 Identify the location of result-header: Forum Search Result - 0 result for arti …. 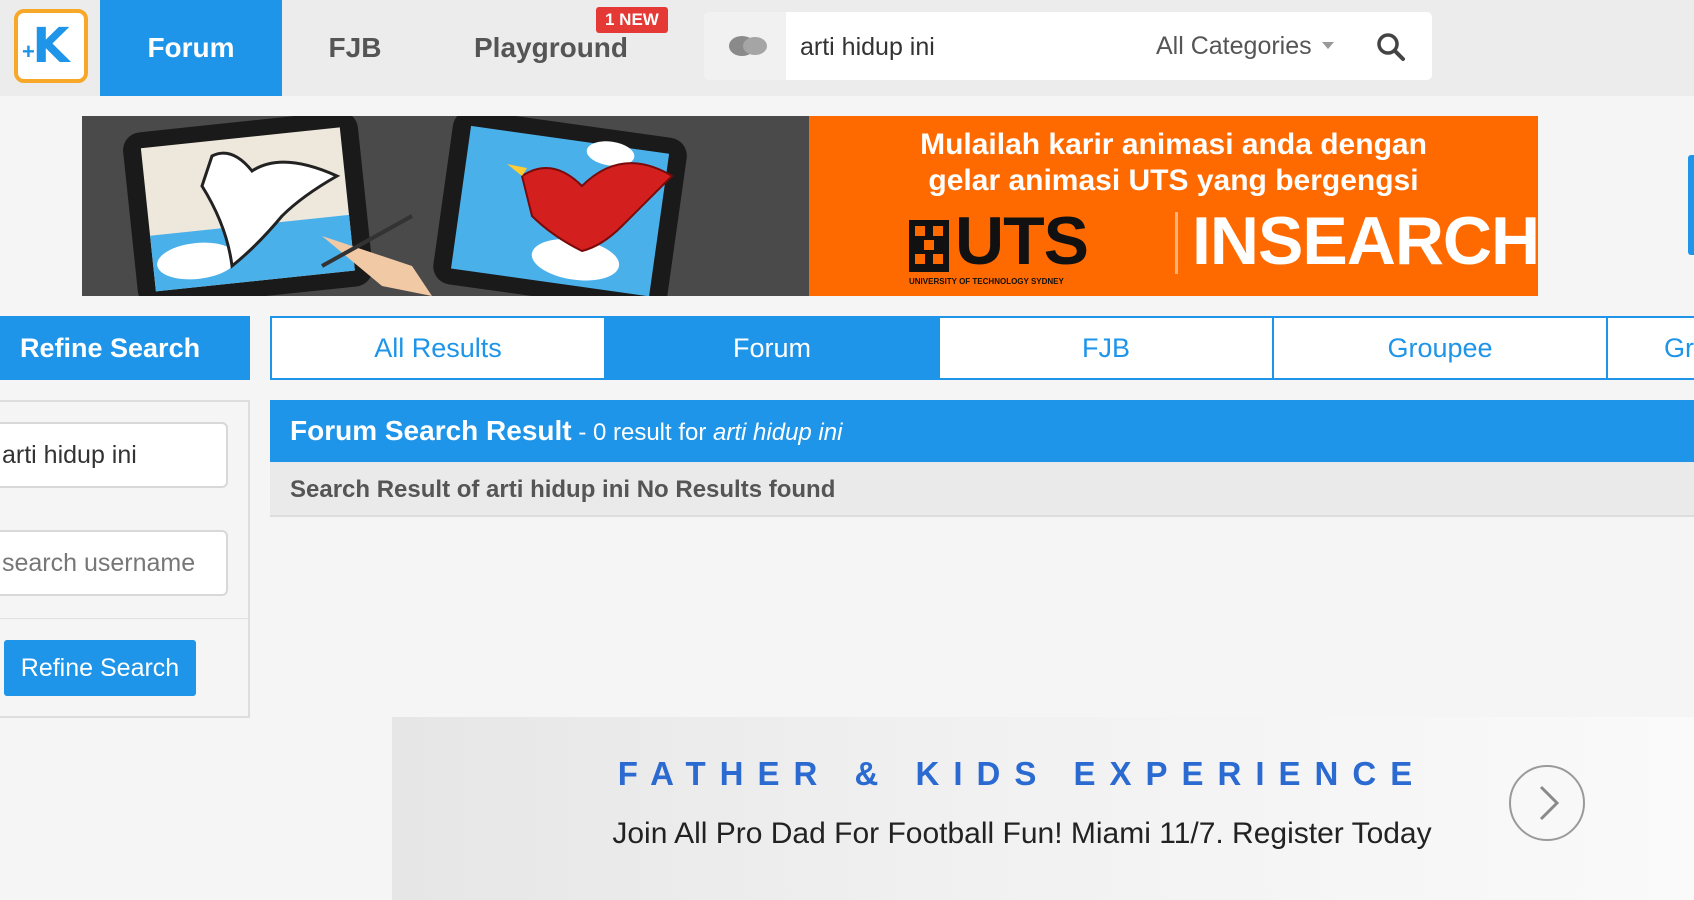
(982, 431).